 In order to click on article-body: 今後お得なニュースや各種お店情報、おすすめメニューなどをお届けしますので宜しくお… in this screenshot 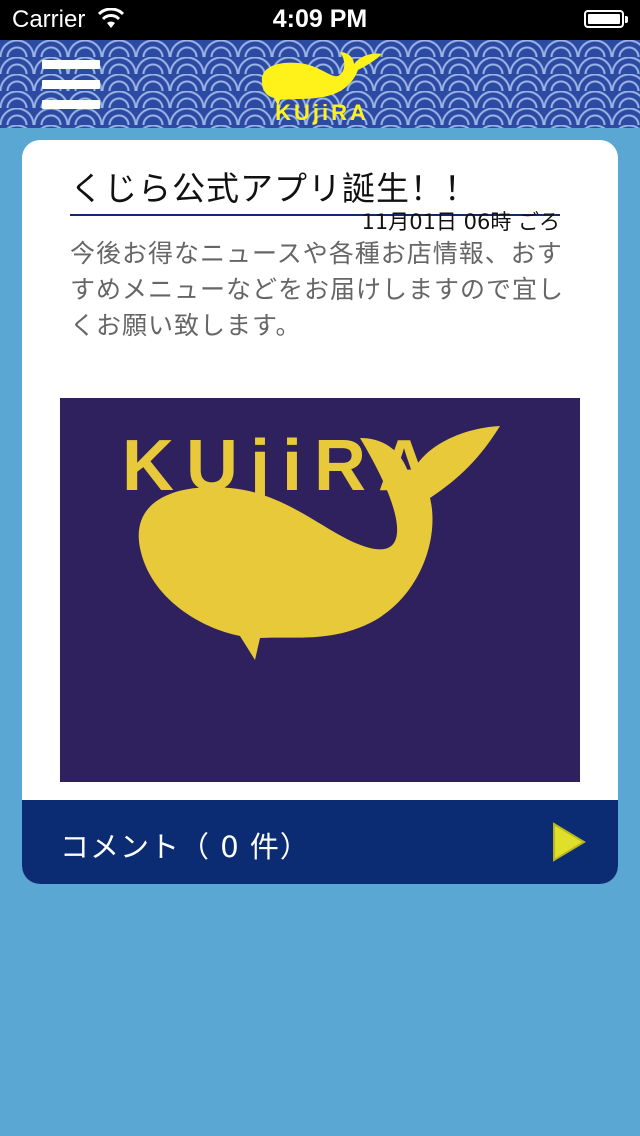, I will do `click(317, 289)`.